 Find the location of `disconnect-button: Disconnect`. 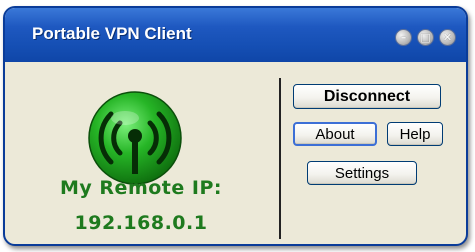

disconnect-button: Disconnect is located at coordinates (367, 96).